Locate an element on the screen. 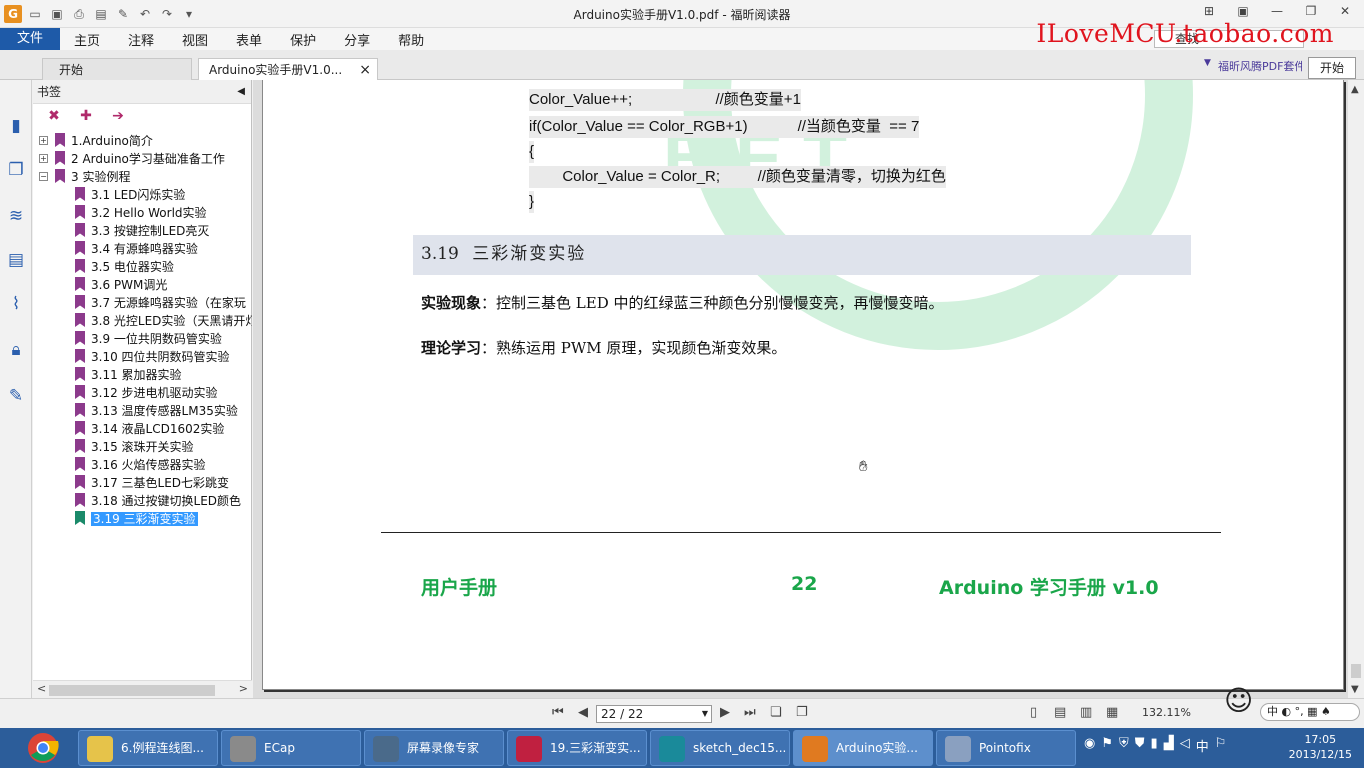 This screenshot has width=1364, height=768. delete-bookmark-icon: ✖ is located at coordinates (54, 116).